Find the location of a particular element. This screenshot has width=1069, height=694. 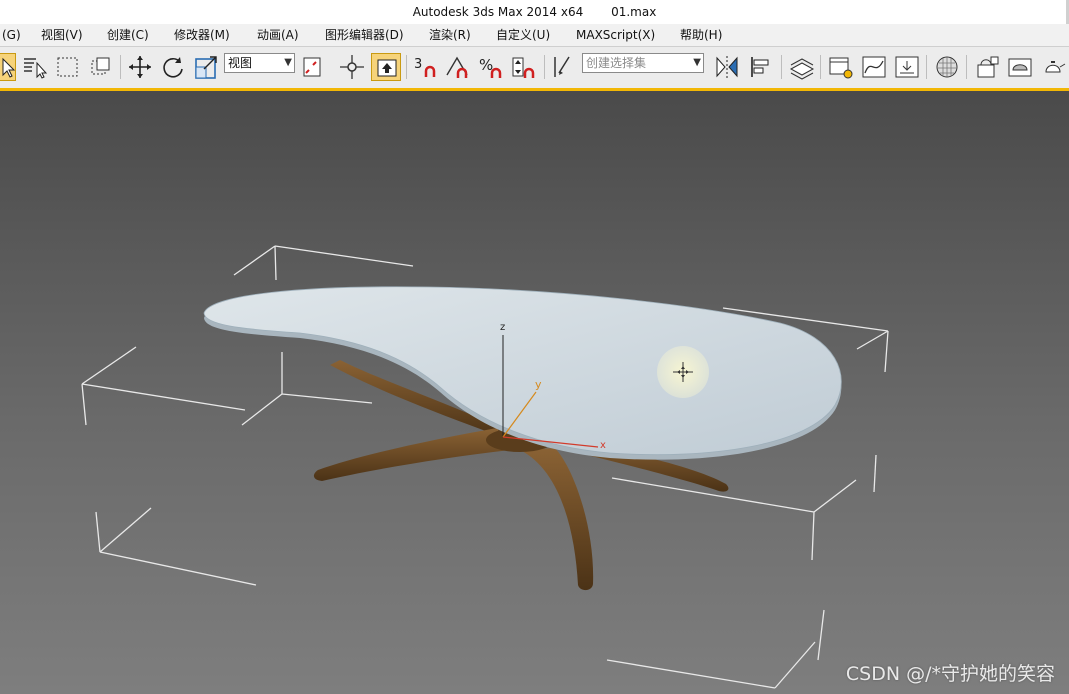

manipulate-icon is located at coordinates (352, 67).